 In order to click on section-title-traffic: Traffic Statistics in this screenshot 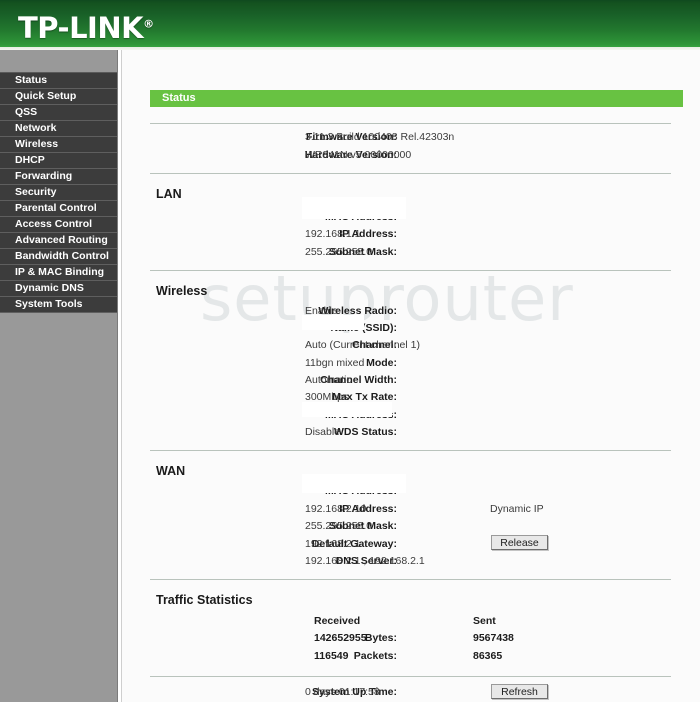, I will do `click(204, 600)`.